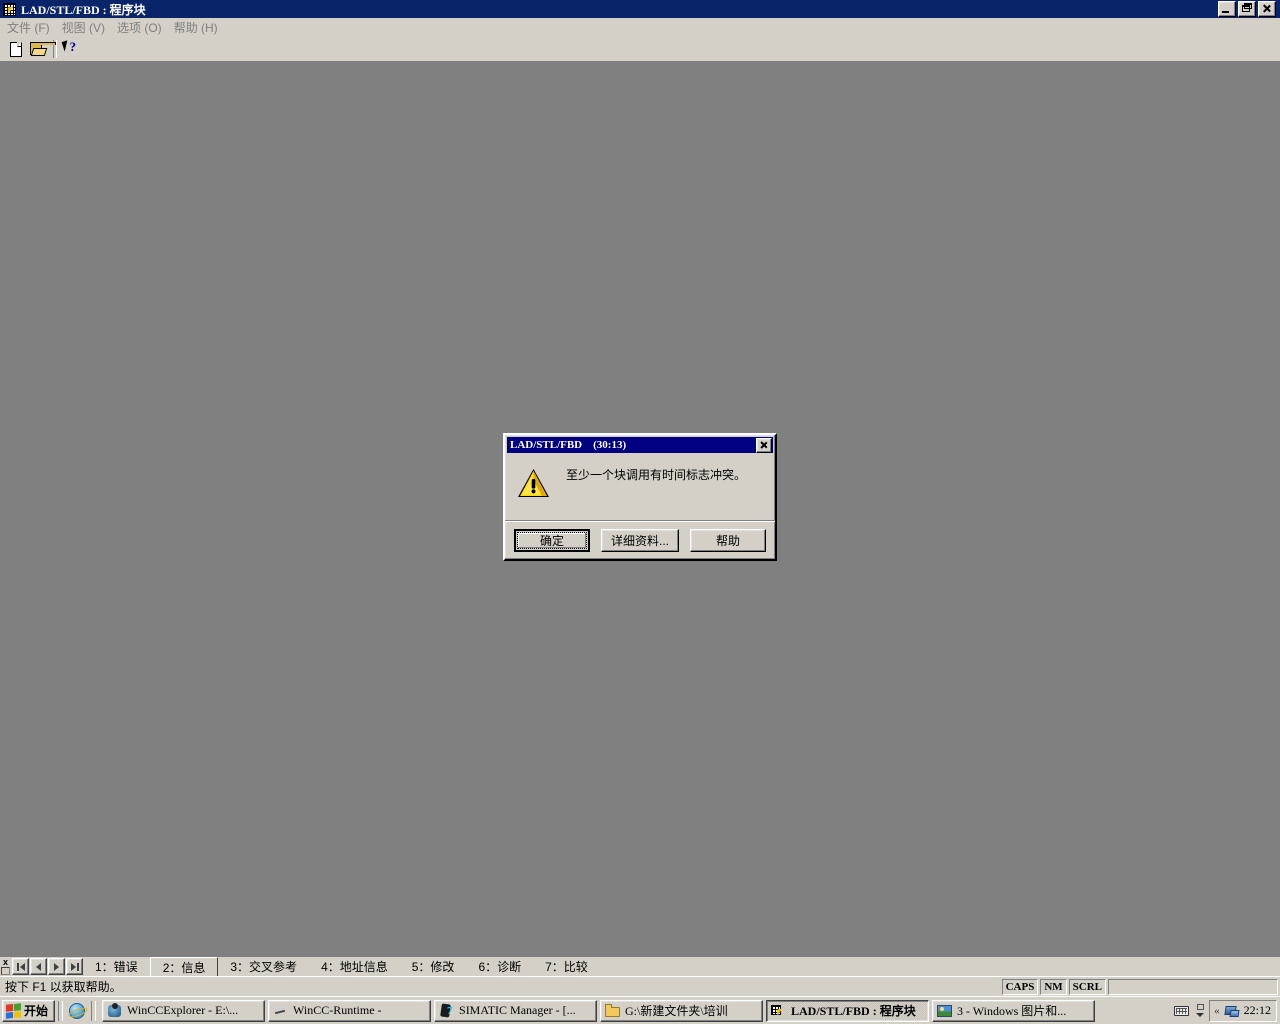 This screenshot has width=1280, height=1024. What do you see at coordinates (36, 1011) in the screenshot?
I see `start-button-label: 开始` at bounding box center [36, 1011].